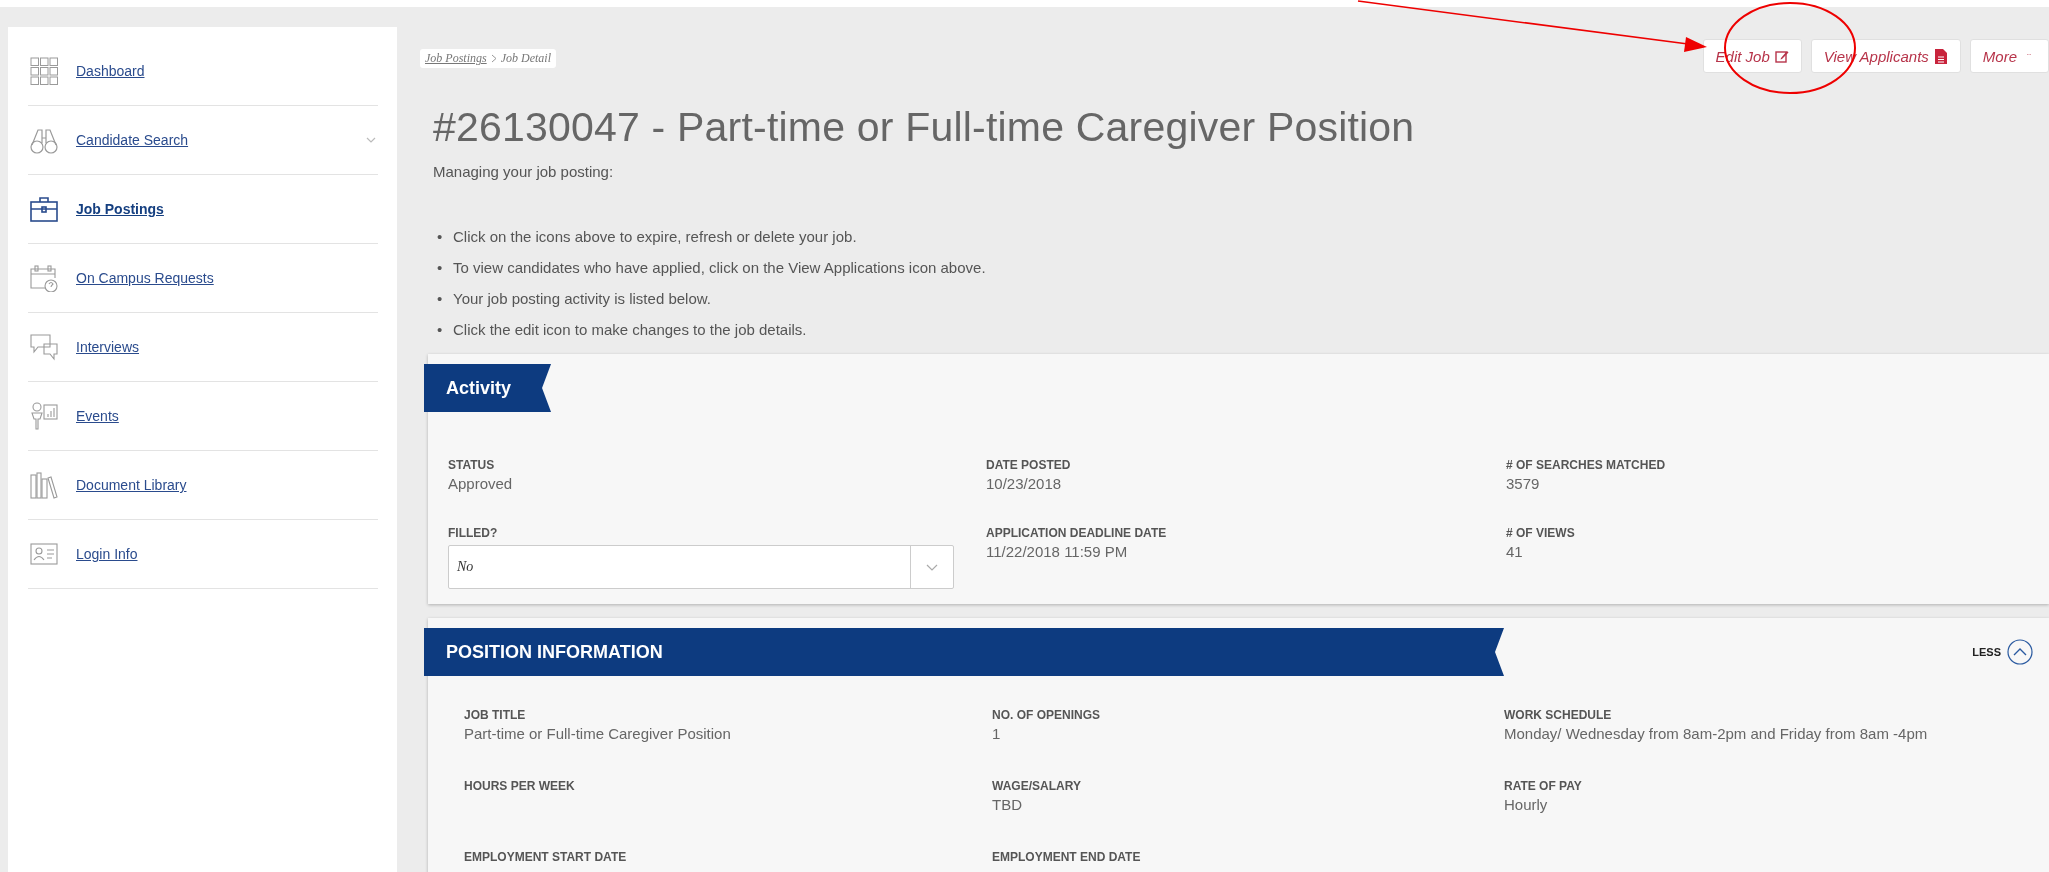 The height and width of the screenshot is (872, 2049). I want to click on sidebar-link: Interviews, so click(108, 347).